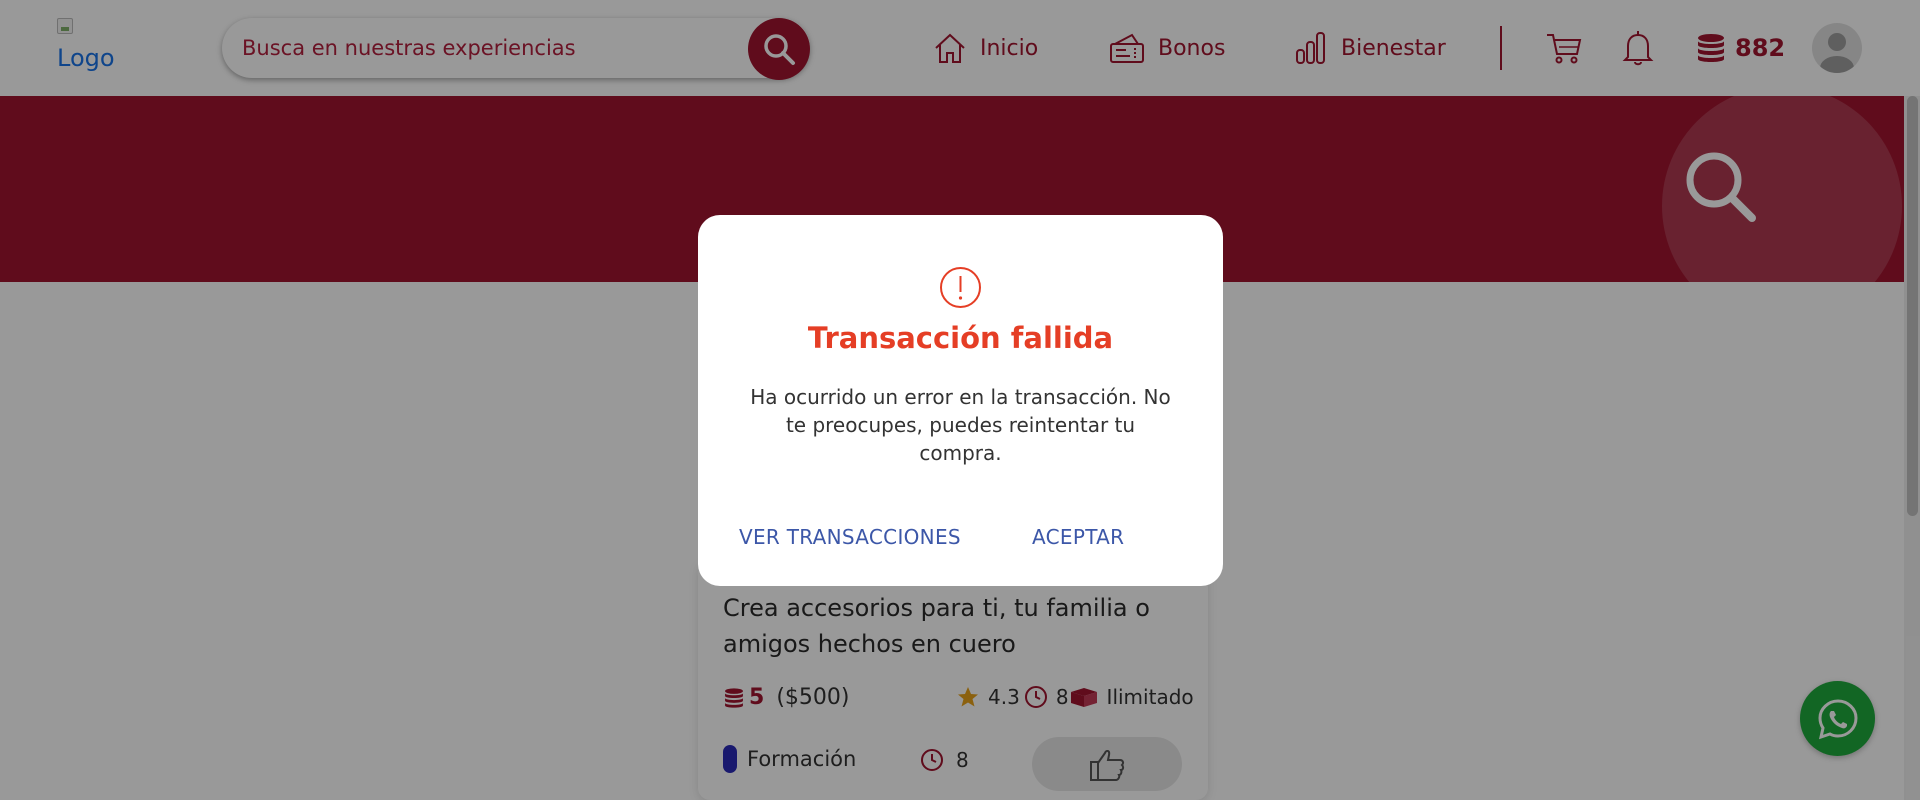 This screenshot has height=800, width=1920. I want to click on alert-icon, so click(960, 287).